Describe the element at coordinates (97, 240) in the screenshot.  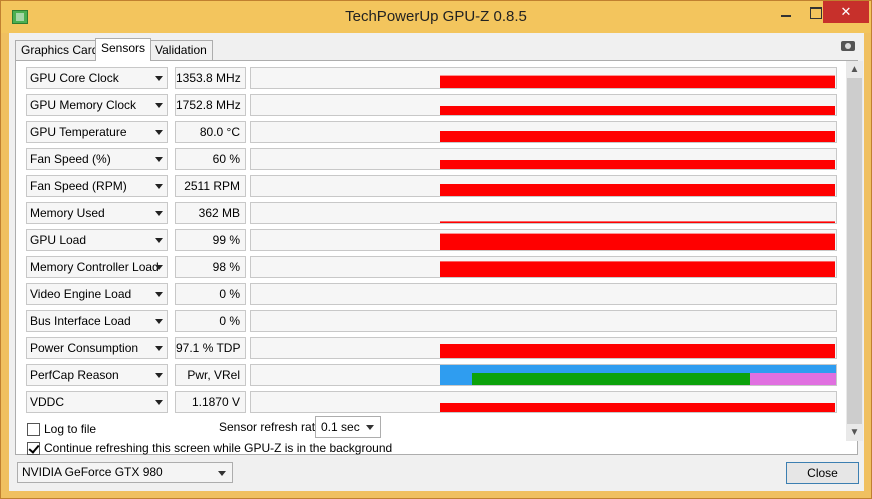
I see `sensor-name-dropdown: GPU Load` at that location.